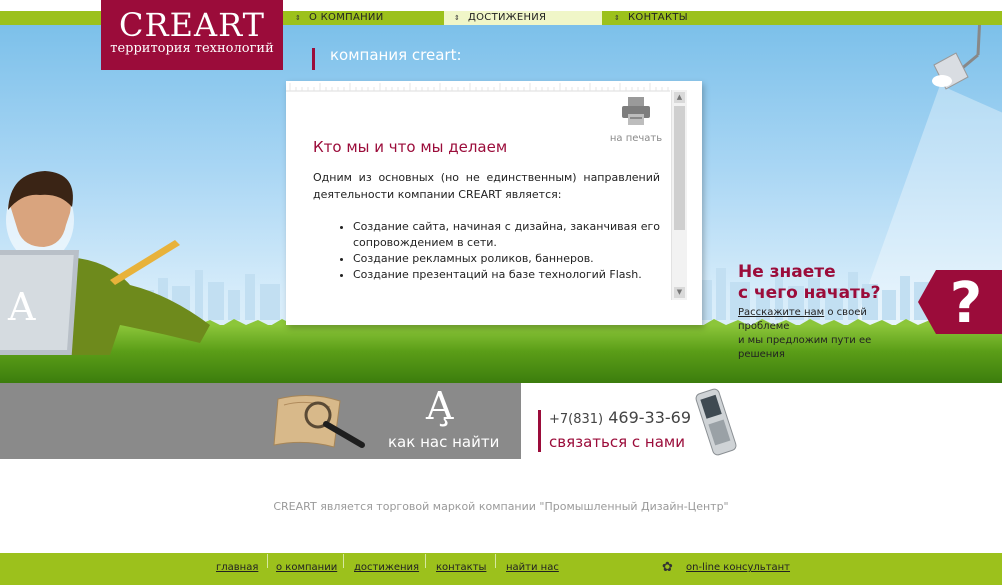  What do you see at coordinates (237, 567) in the screenshot?
I see `footer-link-home: главная` at bounding box center [237, 567].